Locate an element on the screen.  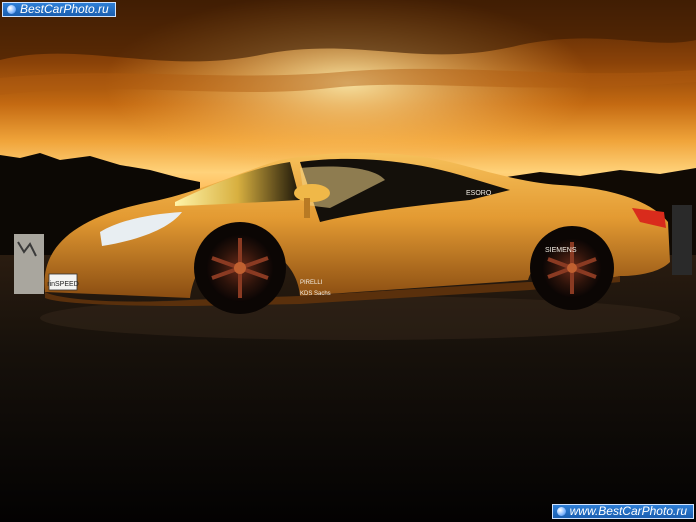
watermark-bottom: www.BestCarPhoto.ru is located at coordinates (622, 511).